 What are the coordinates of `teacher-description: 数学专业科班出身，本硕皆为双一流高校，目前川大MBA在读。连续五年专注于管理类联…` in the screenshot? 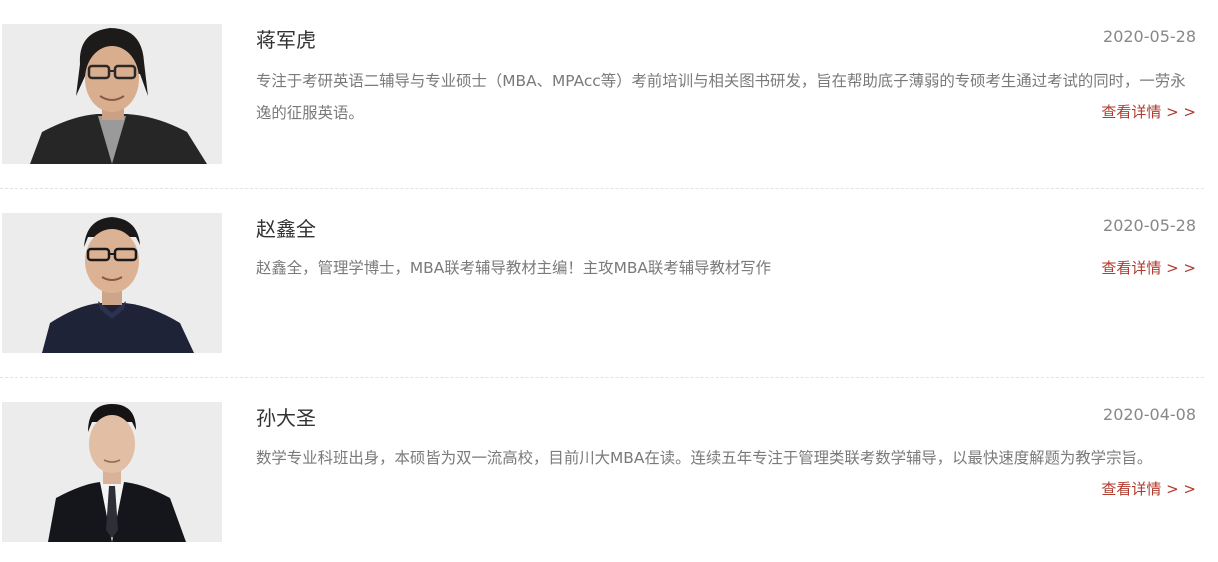 It's located at (704, 458).